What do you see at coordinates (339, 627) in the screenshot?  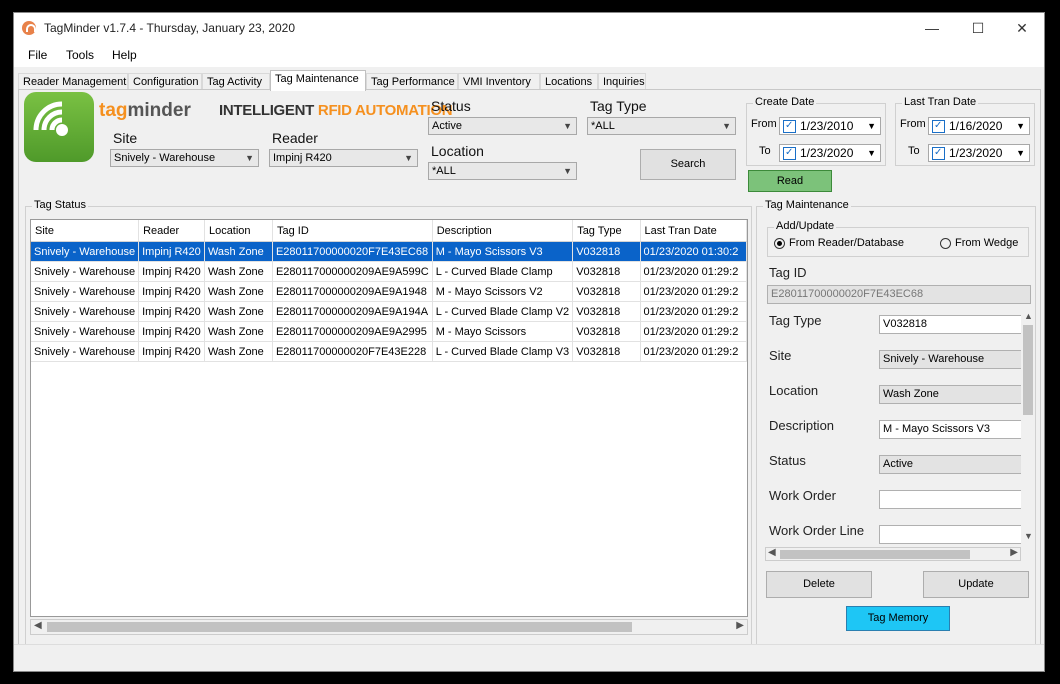 I see `scroll-thumb` at bounding box center [339, 627].